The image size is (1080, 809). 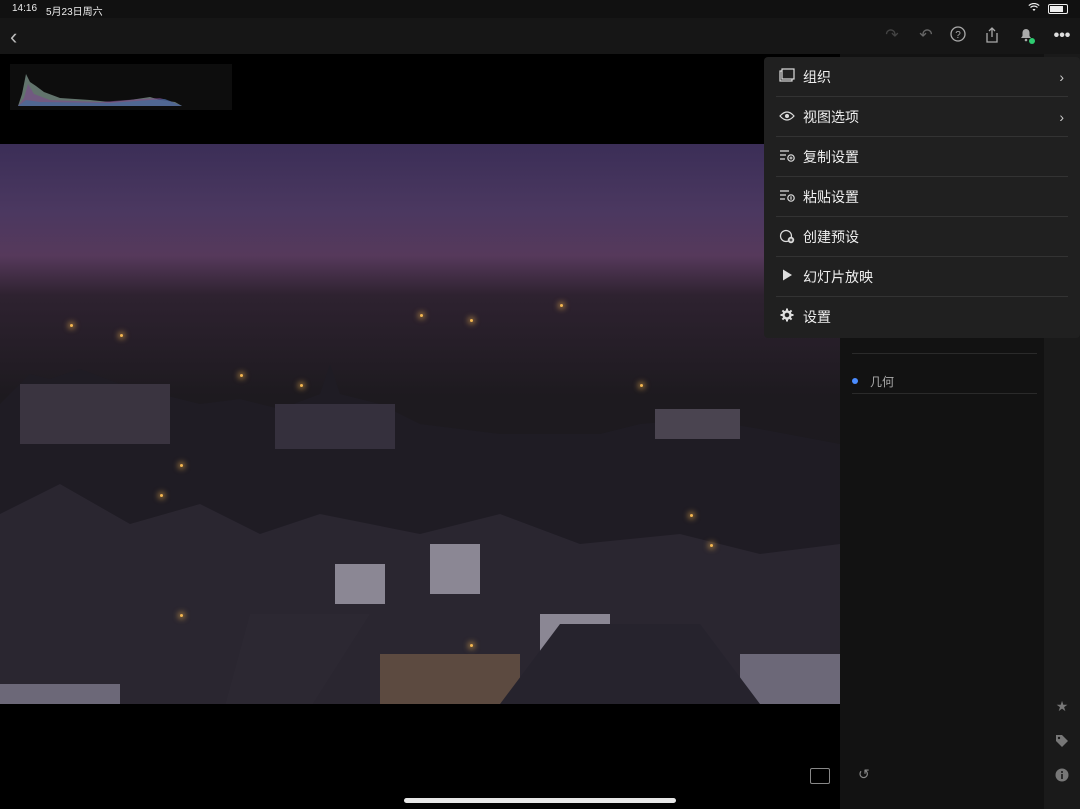 I want to click on menu-item-organize: 组织 ›, so click(x=922, y=76).